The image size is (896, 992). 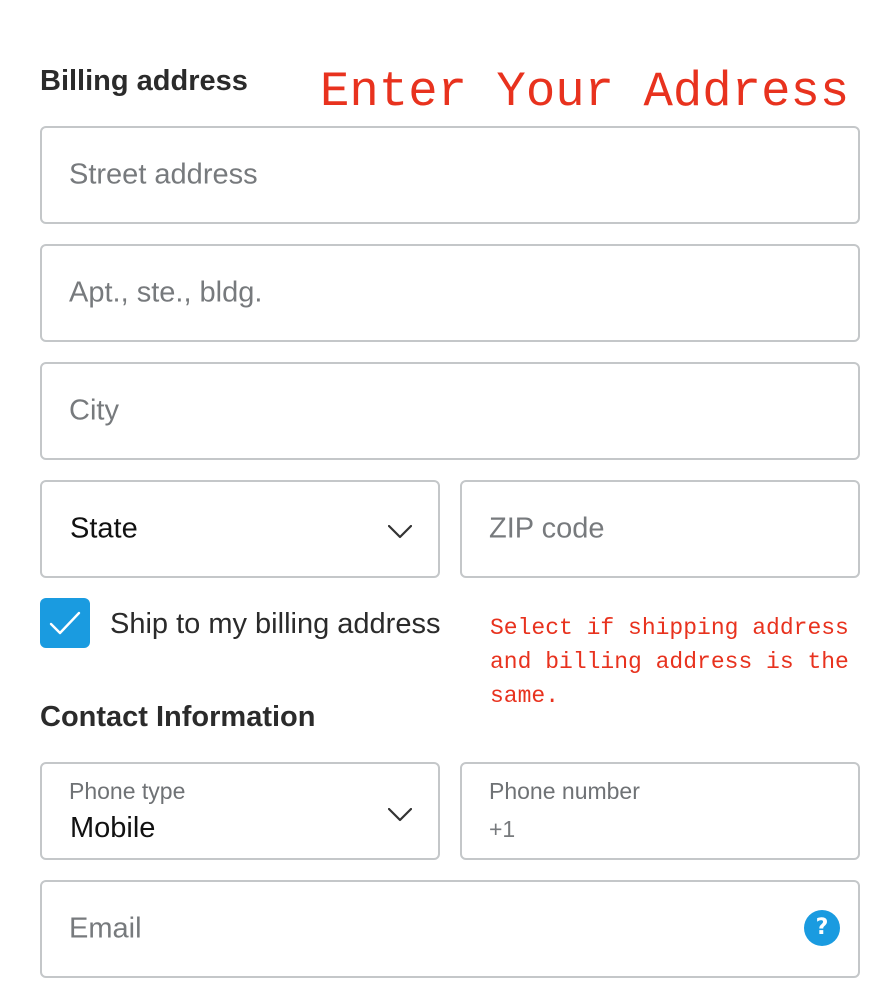 I want to click on phone-type-select: Phone type Mobile, so click(x=240, y=811).